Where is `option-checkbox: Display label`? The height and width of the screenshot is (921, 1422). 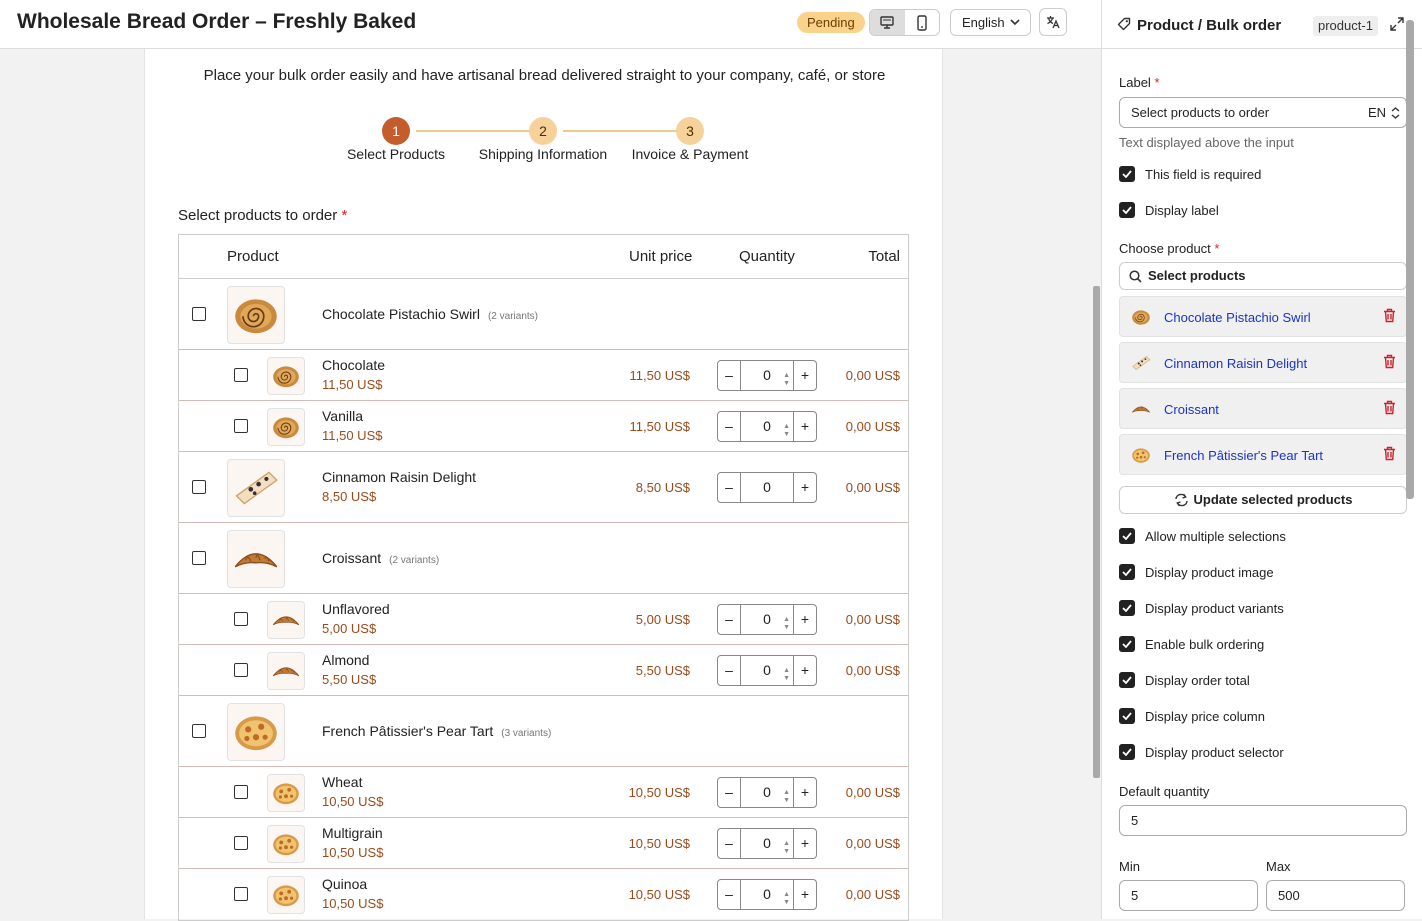 option-checkbox: Display label is located at coordinates (1169, 210).